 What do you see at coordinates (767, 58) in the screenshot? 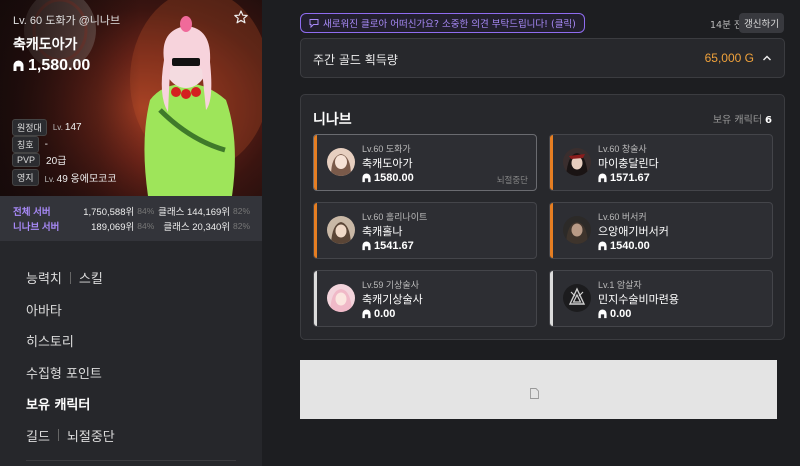
I see `chevron-up-icon` at bounding box center [767, 58].